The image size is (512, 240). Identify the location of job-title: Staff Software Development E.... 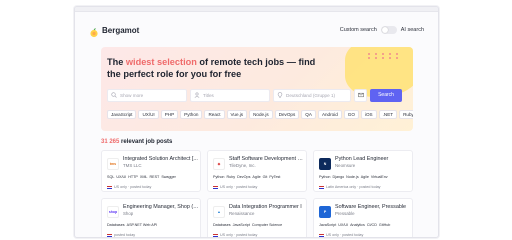
(267, 159).